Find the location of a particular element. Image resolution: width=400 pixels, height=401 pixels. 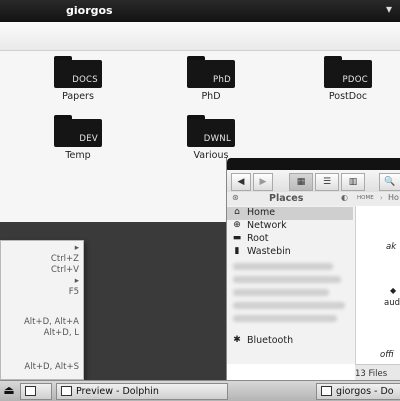

bluetooth-icon: ✱ is located at coordinates (237, 340).